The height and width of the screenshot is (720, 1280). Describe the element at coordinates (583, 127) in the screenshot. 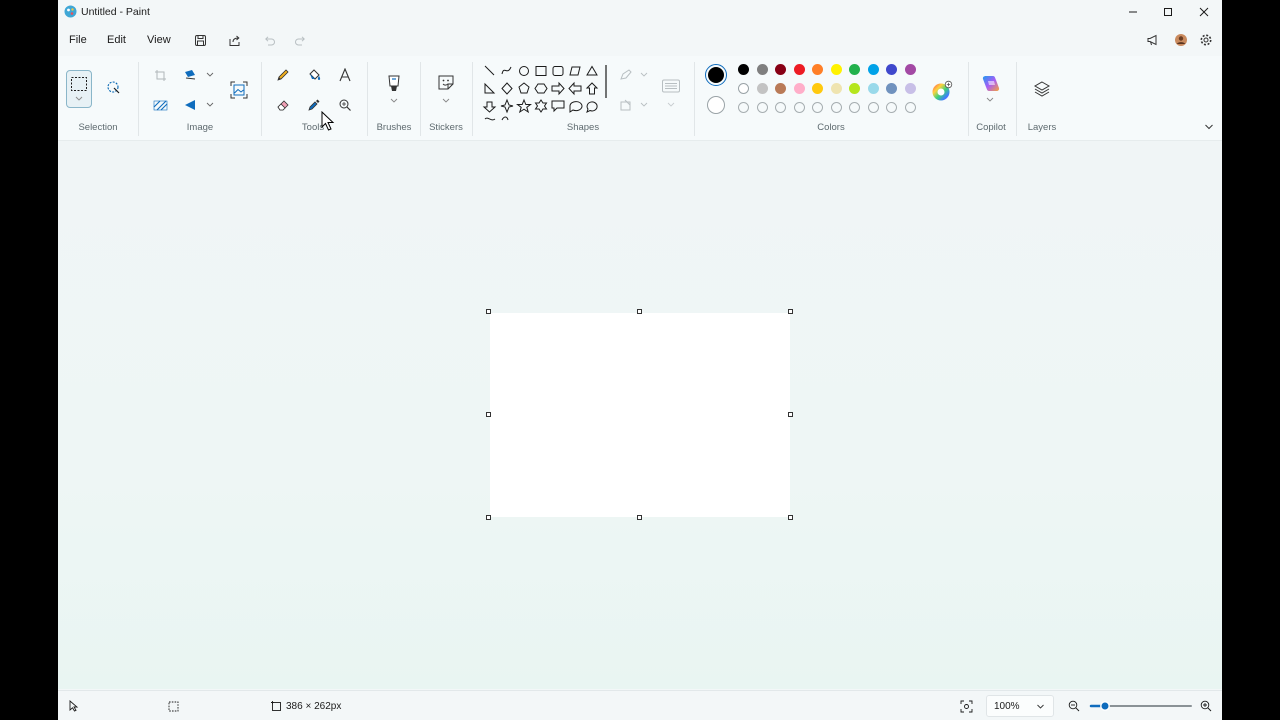

I see `group-label-shapes: Shapes` at that location.